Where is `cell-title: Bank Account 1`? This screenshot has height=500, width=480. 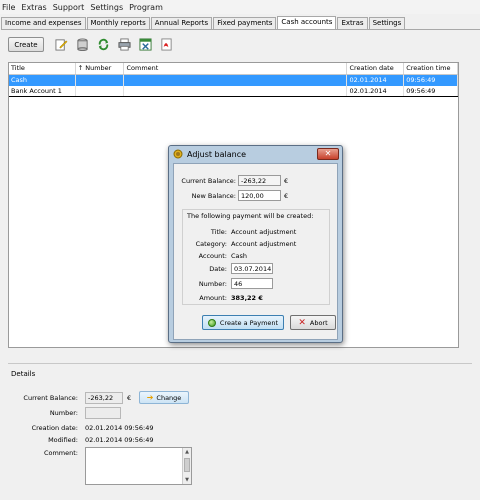 cell-title: Bank Account 1 is located at coordinates (42, 91).